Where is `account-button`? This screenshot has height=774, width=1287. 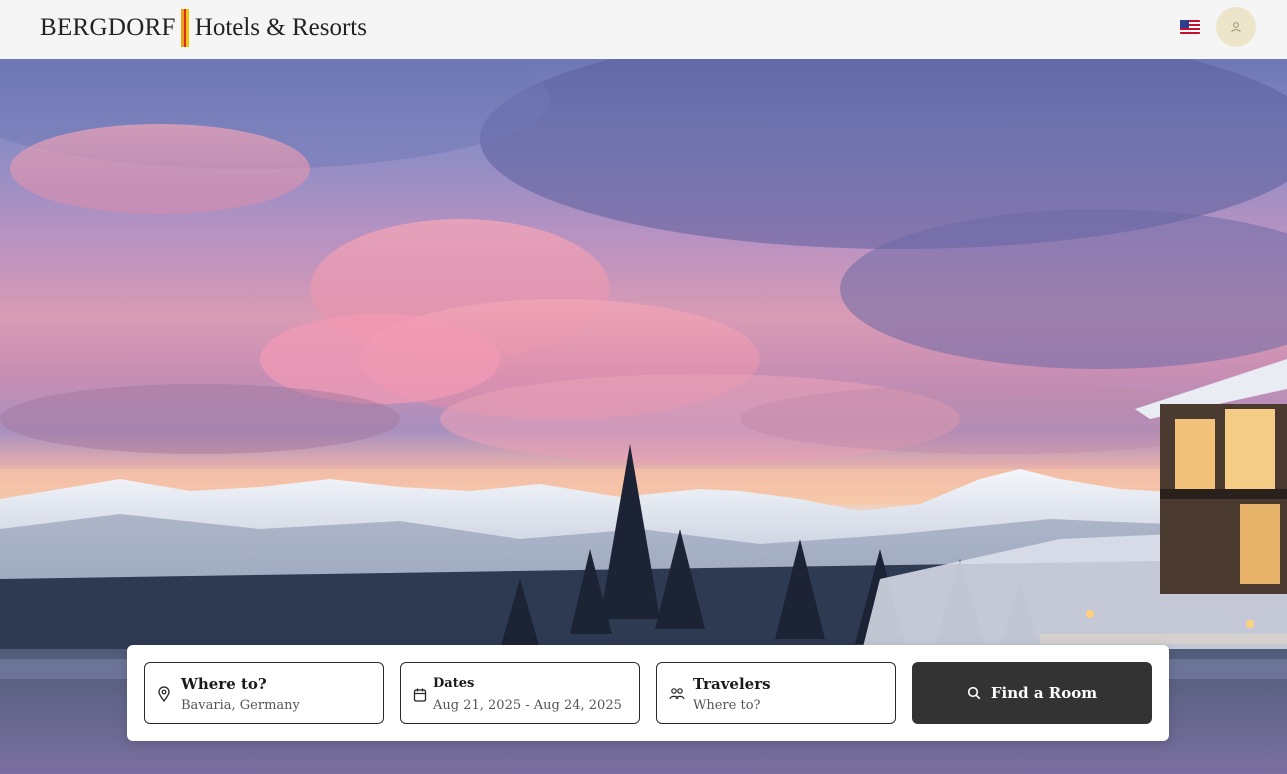
account-button is located at coordinates (1236, 27).